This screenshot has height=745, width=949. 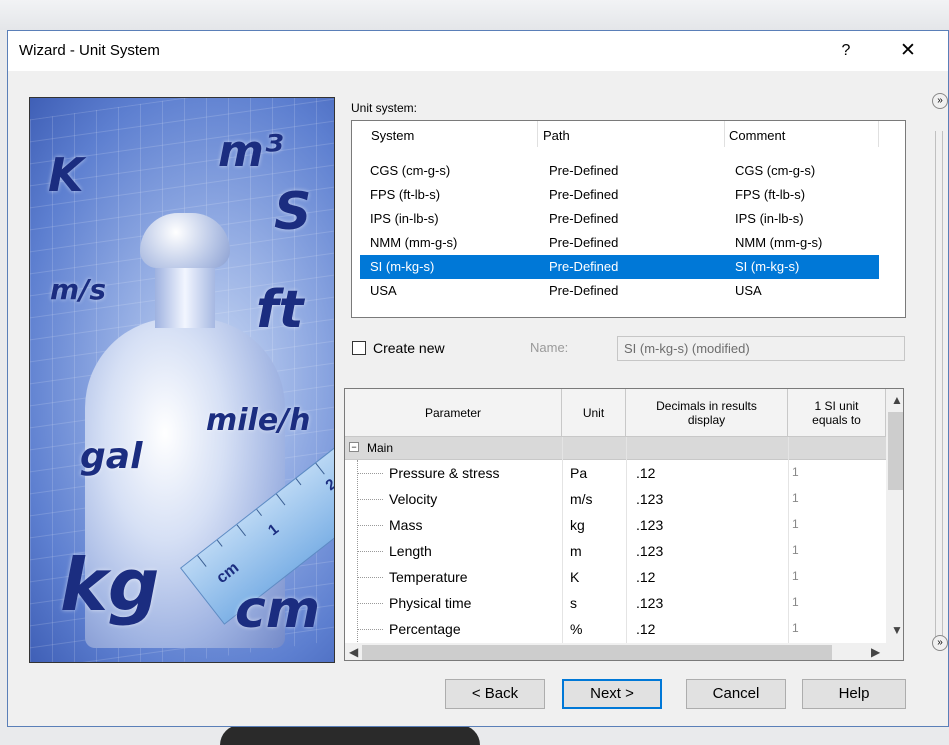 What do you see at coordinates (779, 242) in the screenshot?
I see `system-comment: NMM (mm-g-s)` at bounding box center [779, 242].